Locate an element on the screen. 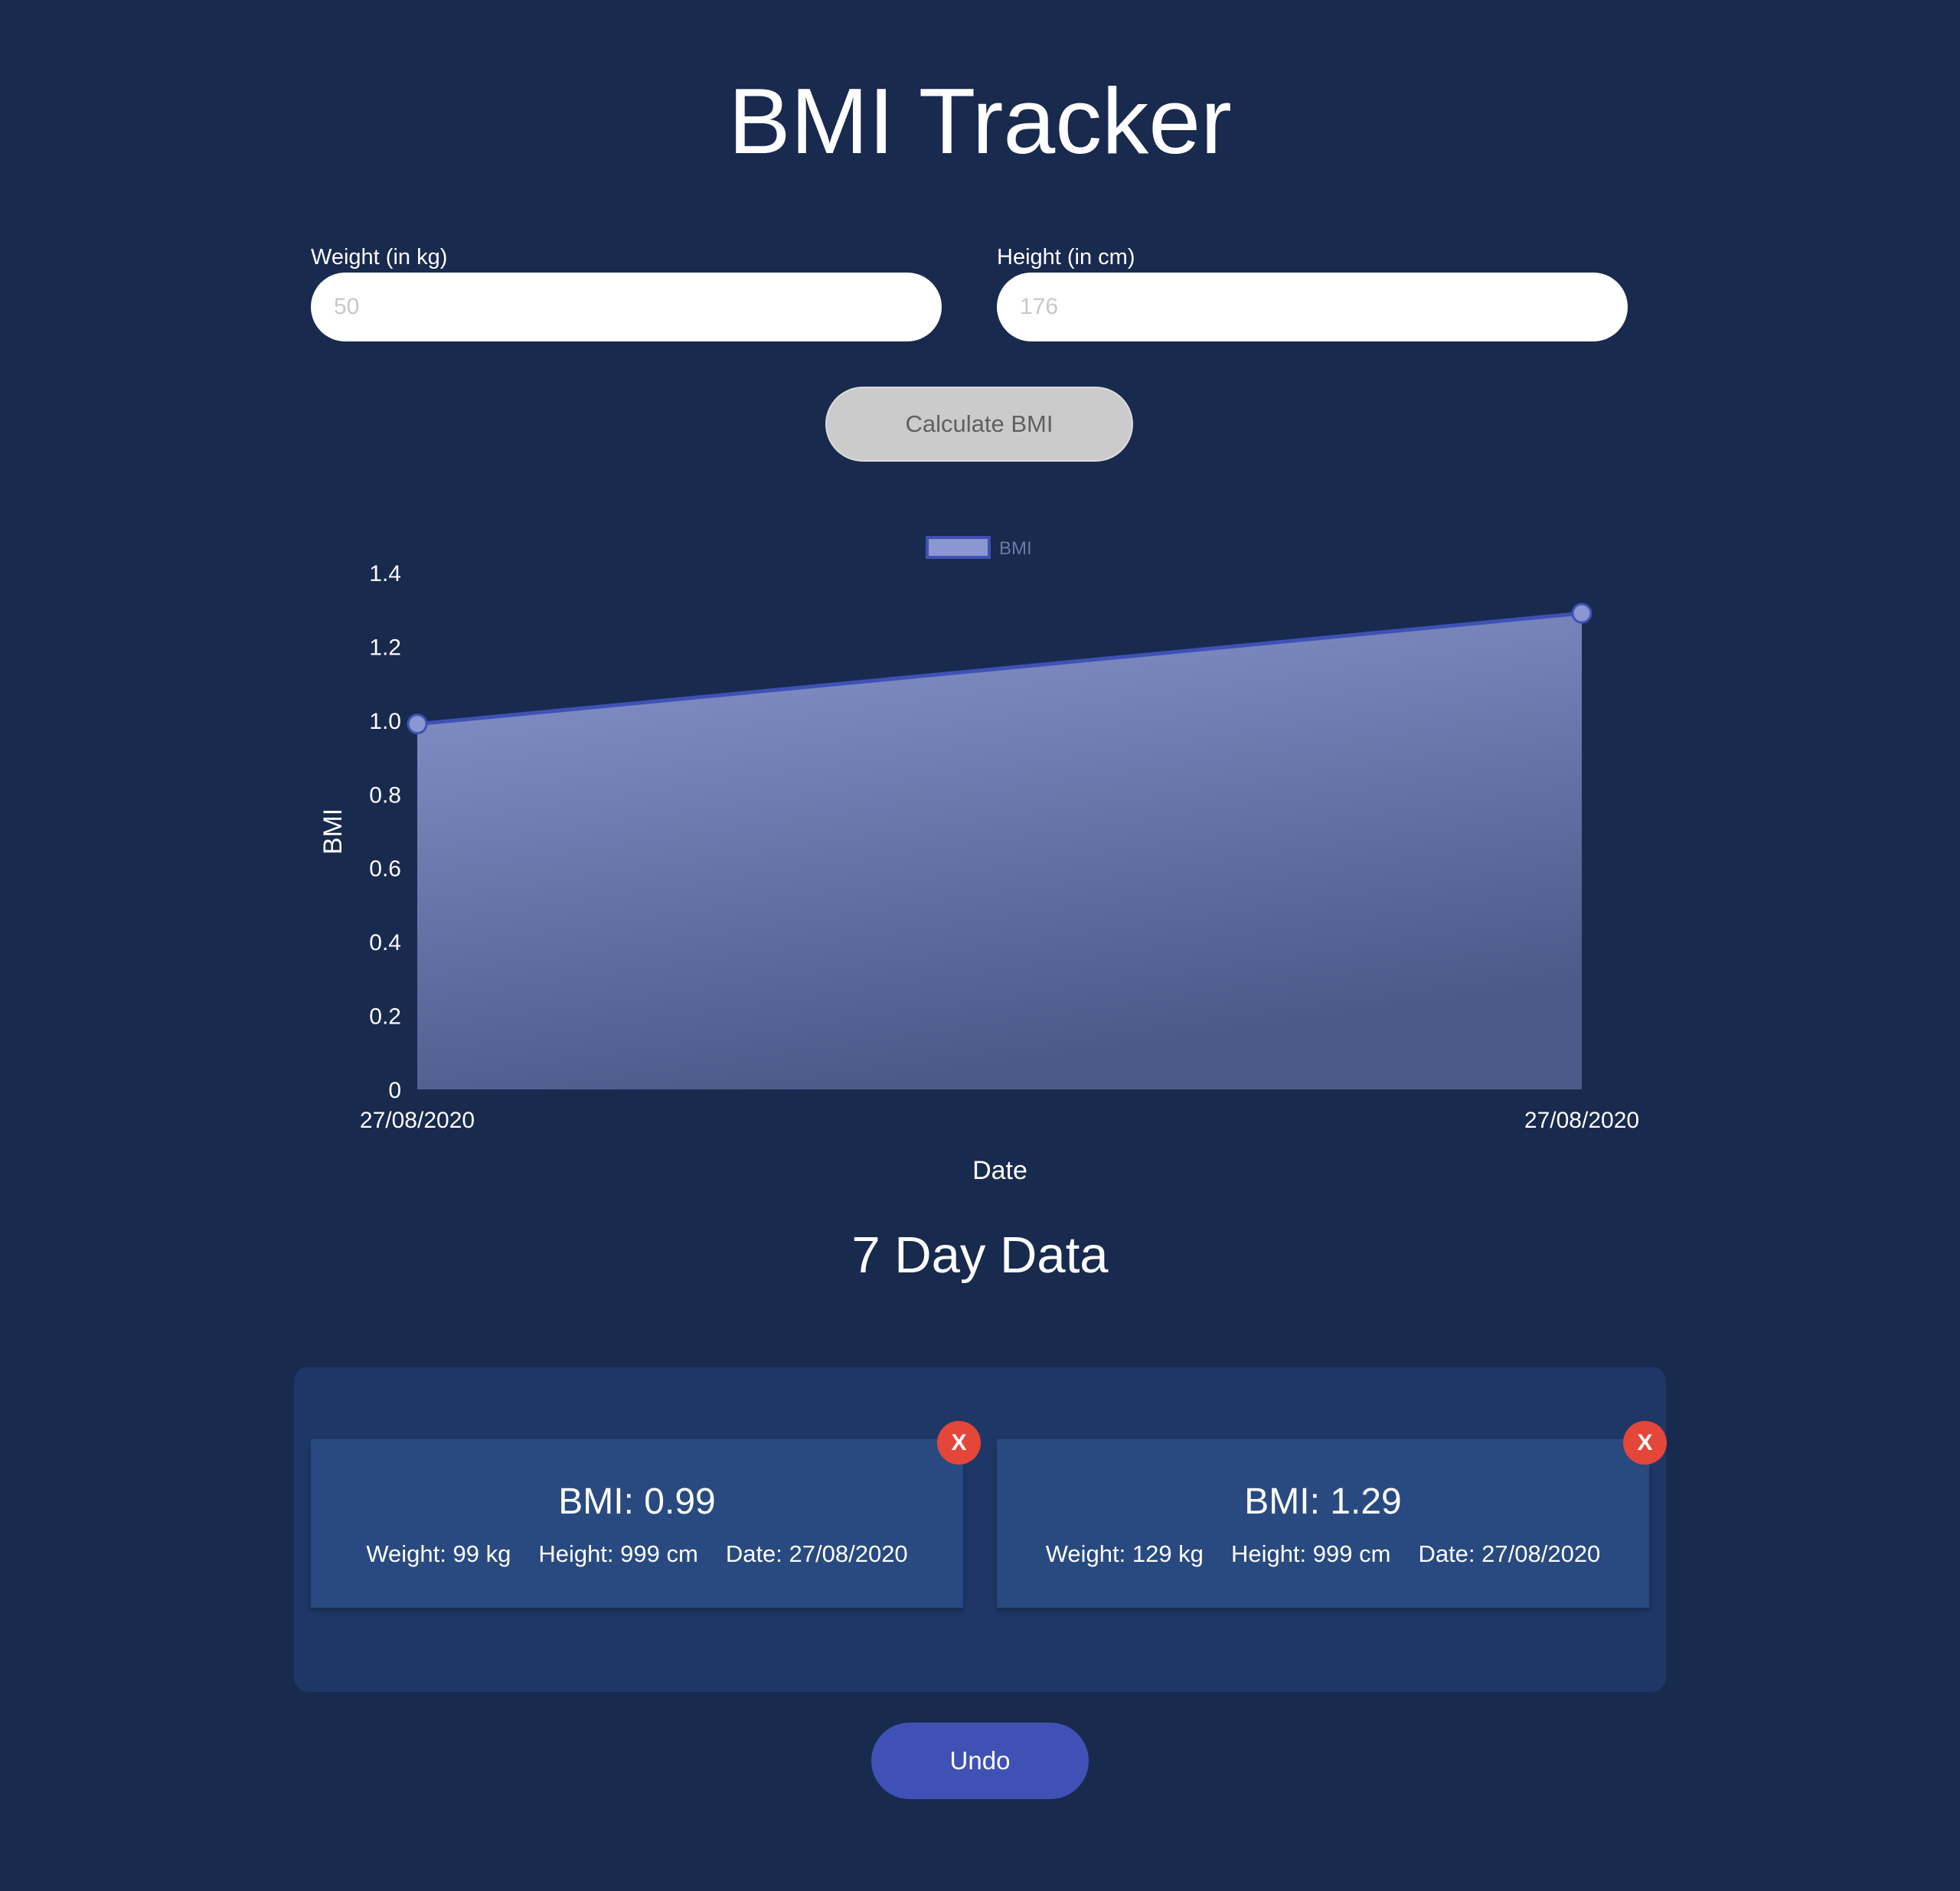 Image resolution: width=1960 pixels, height=1891 pixels. card-weight: Weight: 129 kg is located at coordinates (1124, 1553).